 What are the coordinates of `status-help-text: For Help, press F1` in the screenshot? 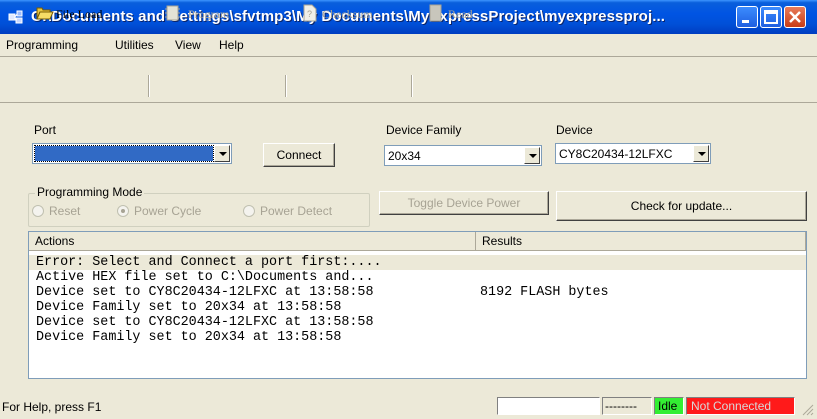 It's located at (52, 407).